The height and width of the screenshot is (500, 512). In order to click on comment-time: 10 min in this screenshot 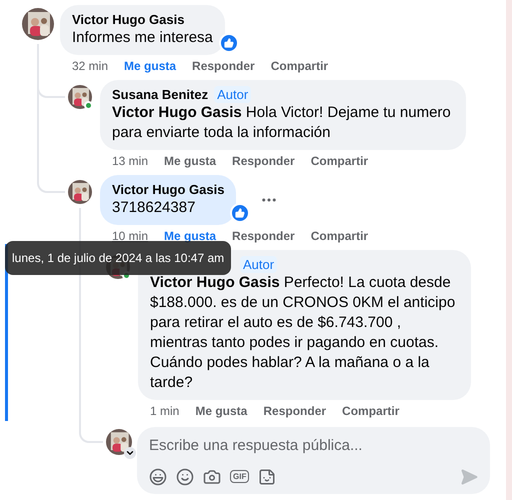, I will do `click(130, 236)`.